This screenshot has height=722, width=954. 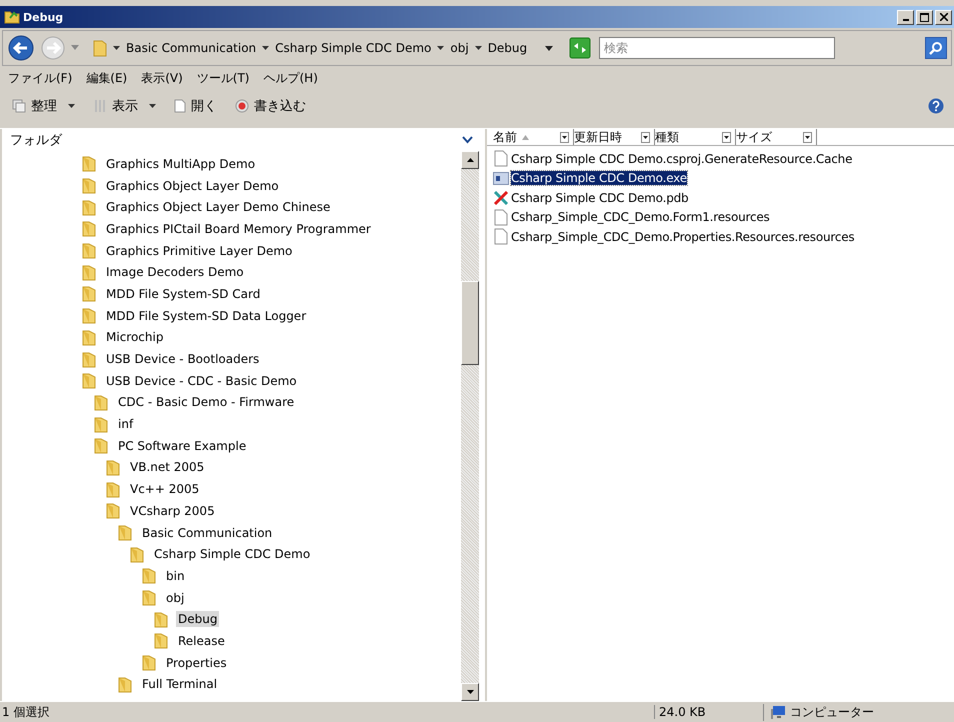 I want to click on tree-item: Full Terminal, so click(x=180, y=684).